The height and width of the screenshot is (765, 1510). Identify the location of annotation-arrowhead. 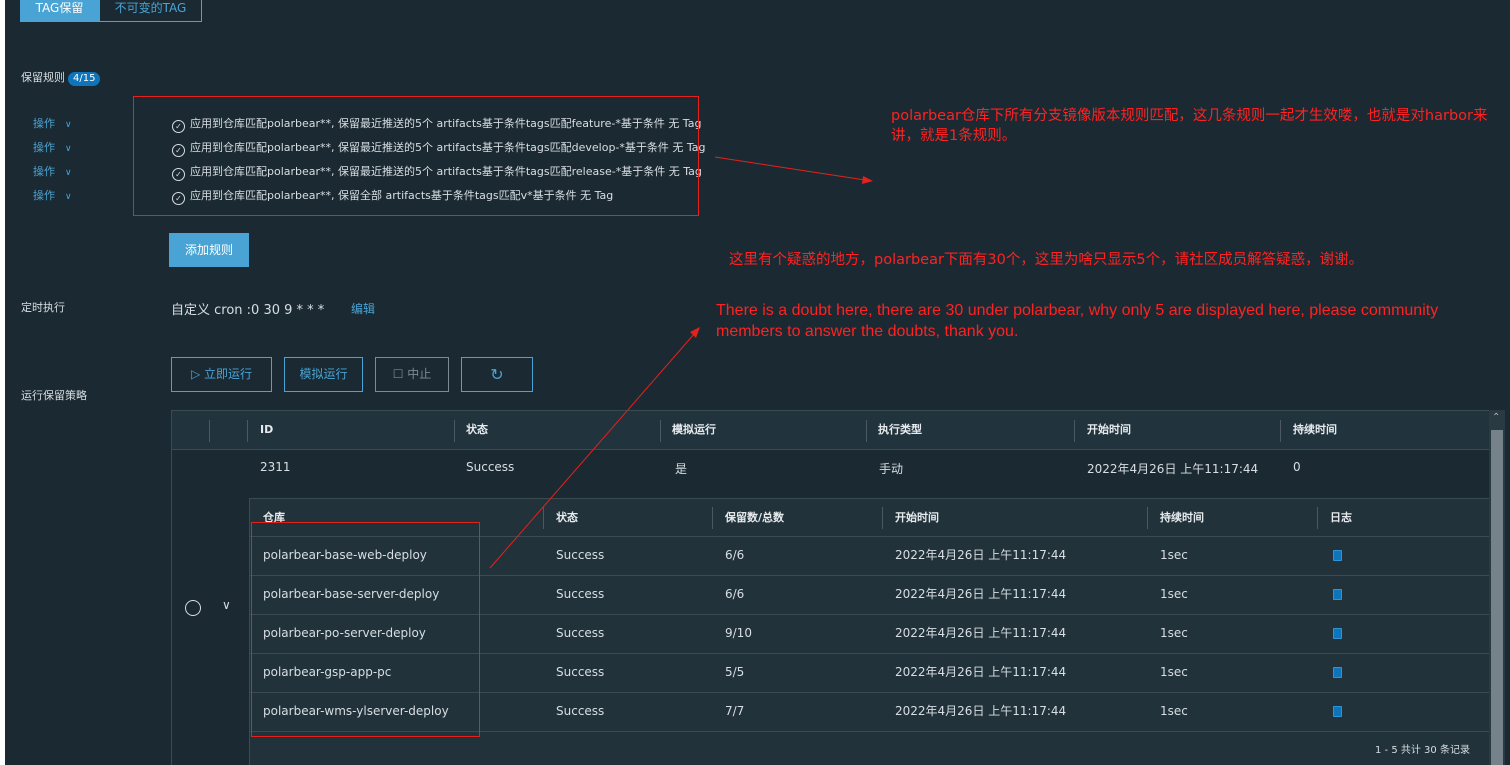
(867, 180).